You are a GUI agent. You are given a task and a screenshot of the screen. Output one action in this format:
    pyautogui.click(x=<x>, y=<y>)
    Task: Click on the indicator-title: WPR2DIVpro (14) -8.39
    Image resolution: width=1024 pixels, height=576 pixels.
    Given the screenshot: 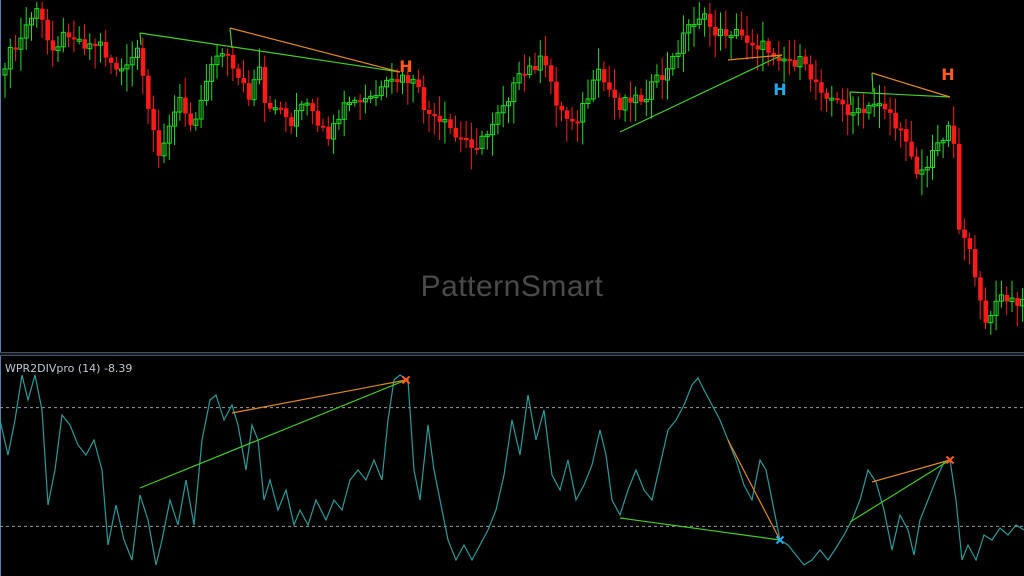 What is the action you would take?
    pyautogui.click(x=68, y=368)
    